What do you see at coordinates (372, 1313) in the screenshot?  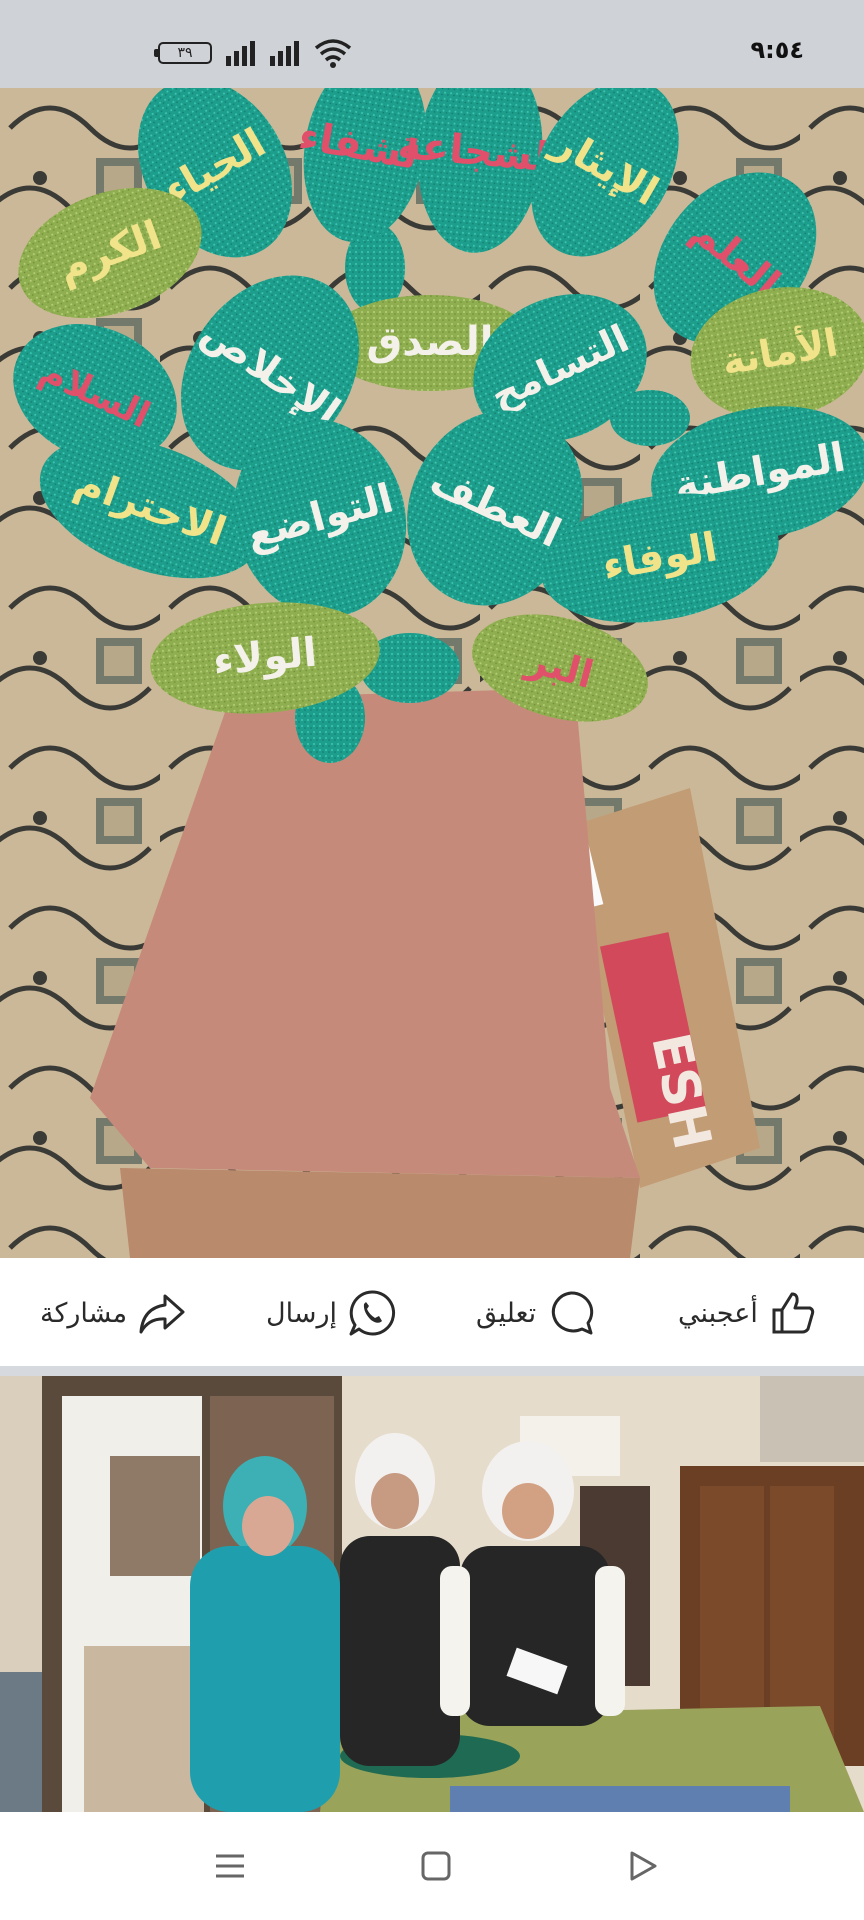 I see `whatsapp-icon` at bounding box center [372, 1313].